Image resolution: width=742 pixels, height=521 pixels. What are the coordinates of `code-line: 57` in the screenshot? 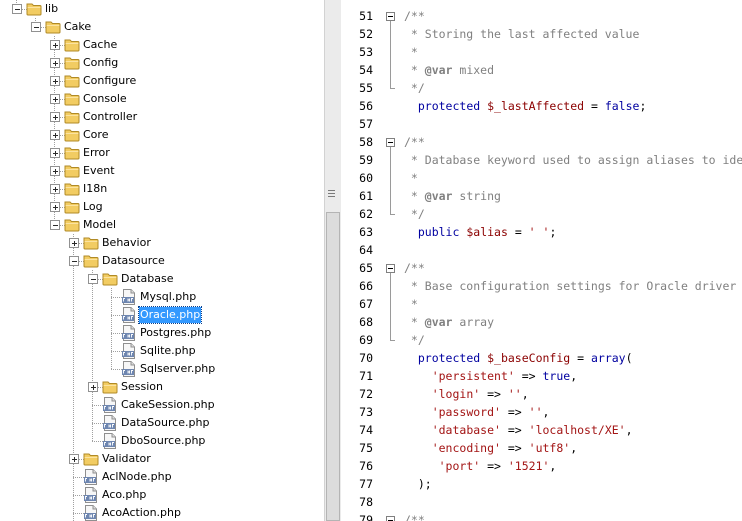 It's located at (541, 124).